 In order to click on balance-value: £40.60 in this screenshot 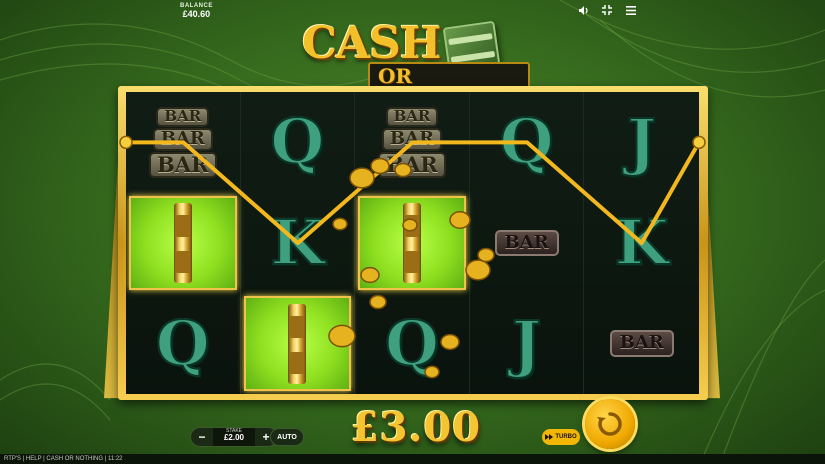, I will do `click(196, 14)`.